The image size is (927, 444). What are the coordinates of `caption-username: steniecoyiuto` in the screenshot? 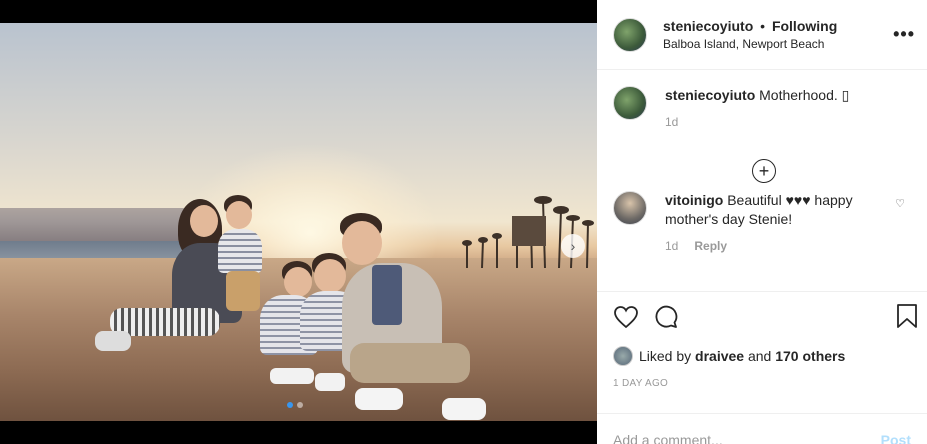 It's located at (710, 95).